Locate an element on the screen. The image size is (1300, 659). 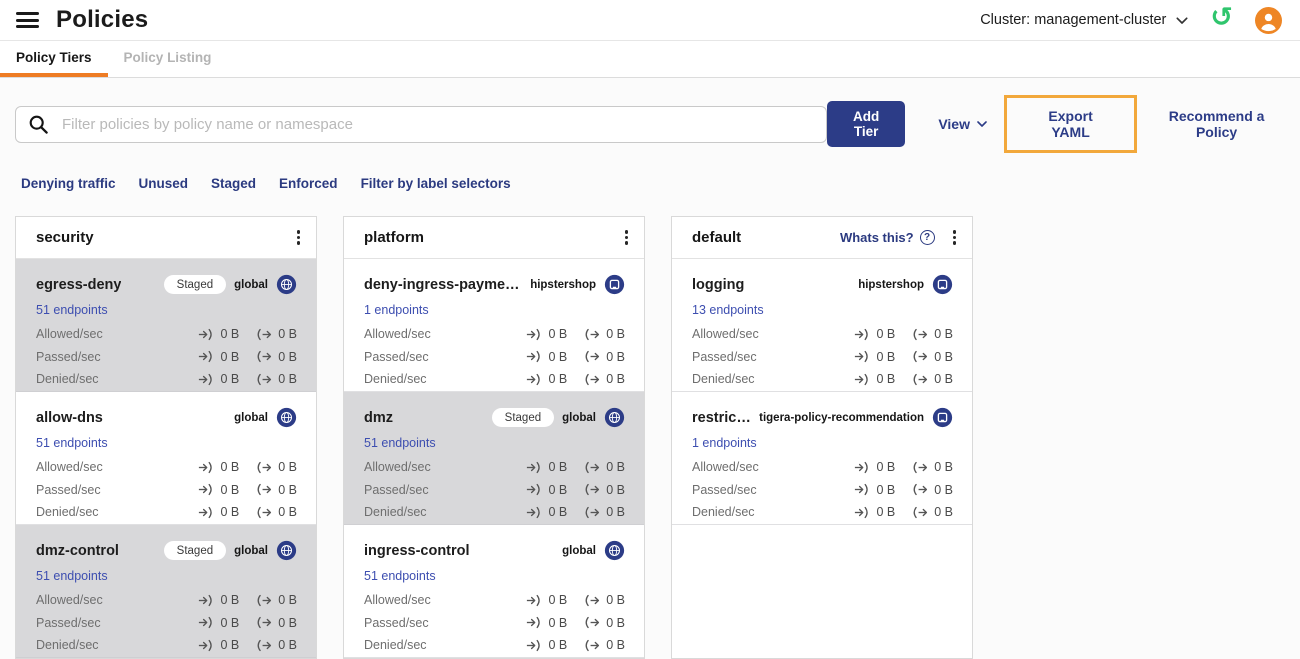
view-dropdown-button: View is located at coordinates (962, 124).